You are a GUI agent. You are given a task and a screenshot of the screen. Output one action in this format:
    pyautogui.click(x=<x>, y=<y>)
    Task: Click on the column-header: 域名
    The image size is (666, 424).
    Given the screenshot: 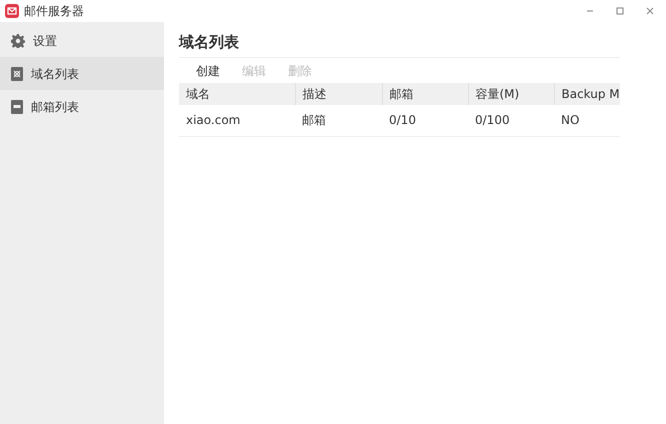 What is the action you would take?
    pyautogui.click(x=237, y=94)
    